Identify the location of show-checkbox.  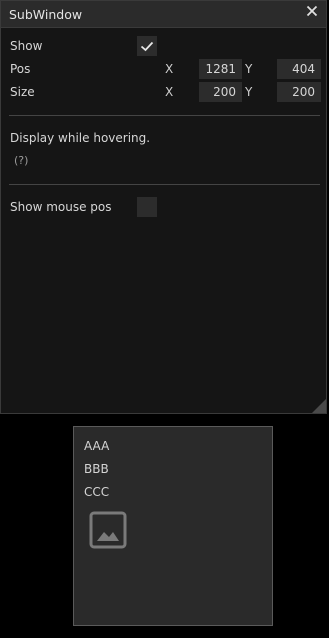
(147, 46).